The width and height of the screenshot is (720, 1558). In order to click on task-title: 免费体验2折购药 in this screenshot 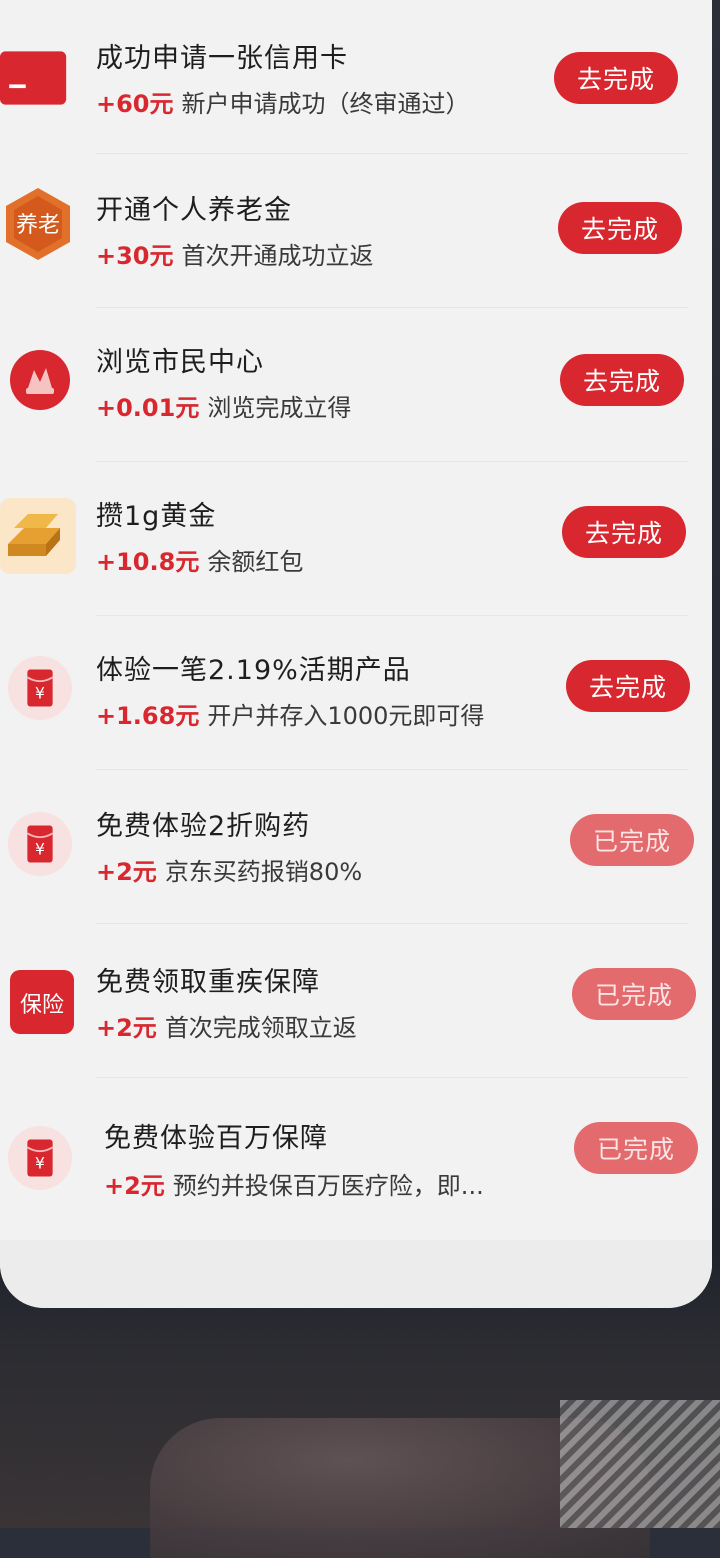, I will do `click(203, 826)`.